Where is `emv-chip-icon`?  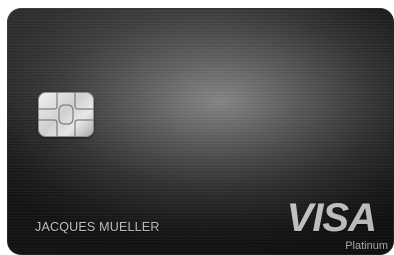
emv-chip-icon is located at coordinates (66, 114).